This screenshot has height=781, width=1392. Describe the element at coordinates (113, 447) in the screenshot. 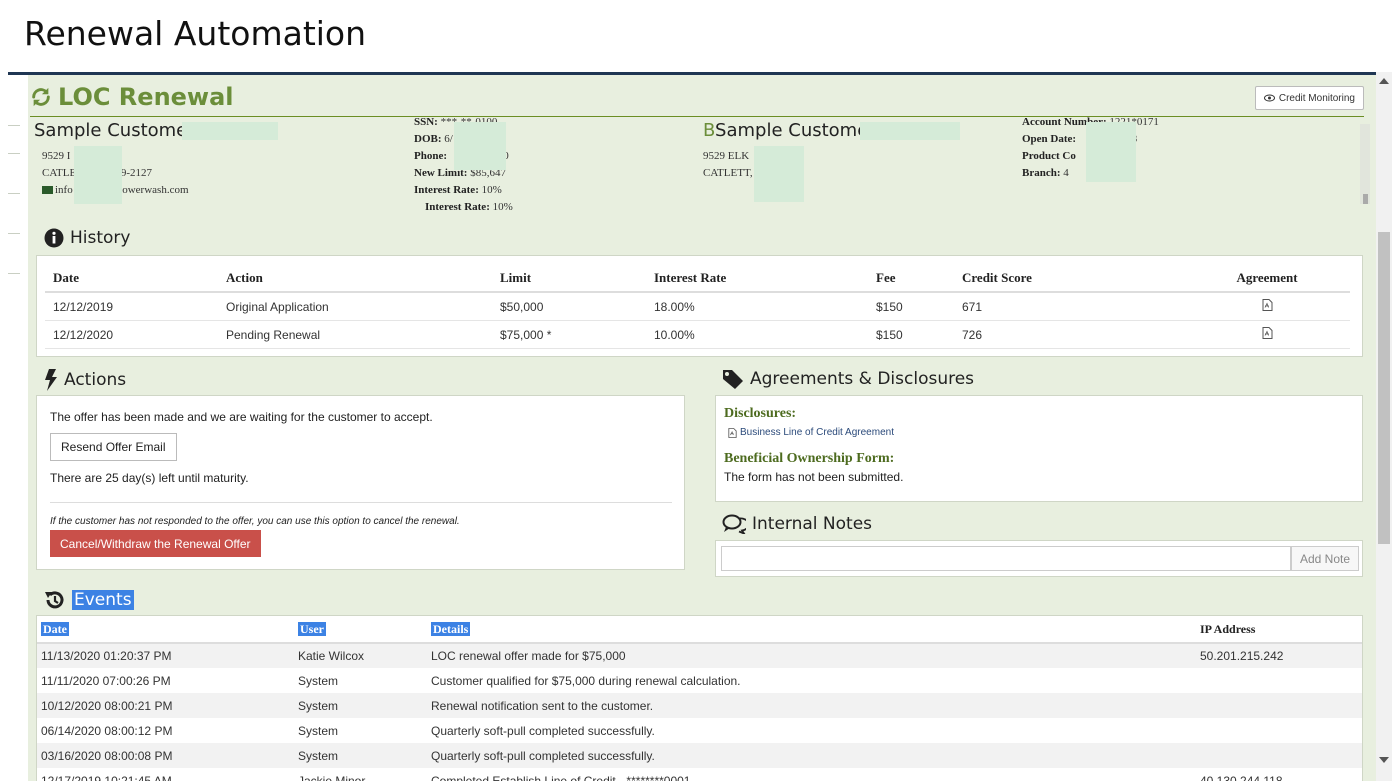

I see `resend-offer-button: Resend Offer Email` at that location.